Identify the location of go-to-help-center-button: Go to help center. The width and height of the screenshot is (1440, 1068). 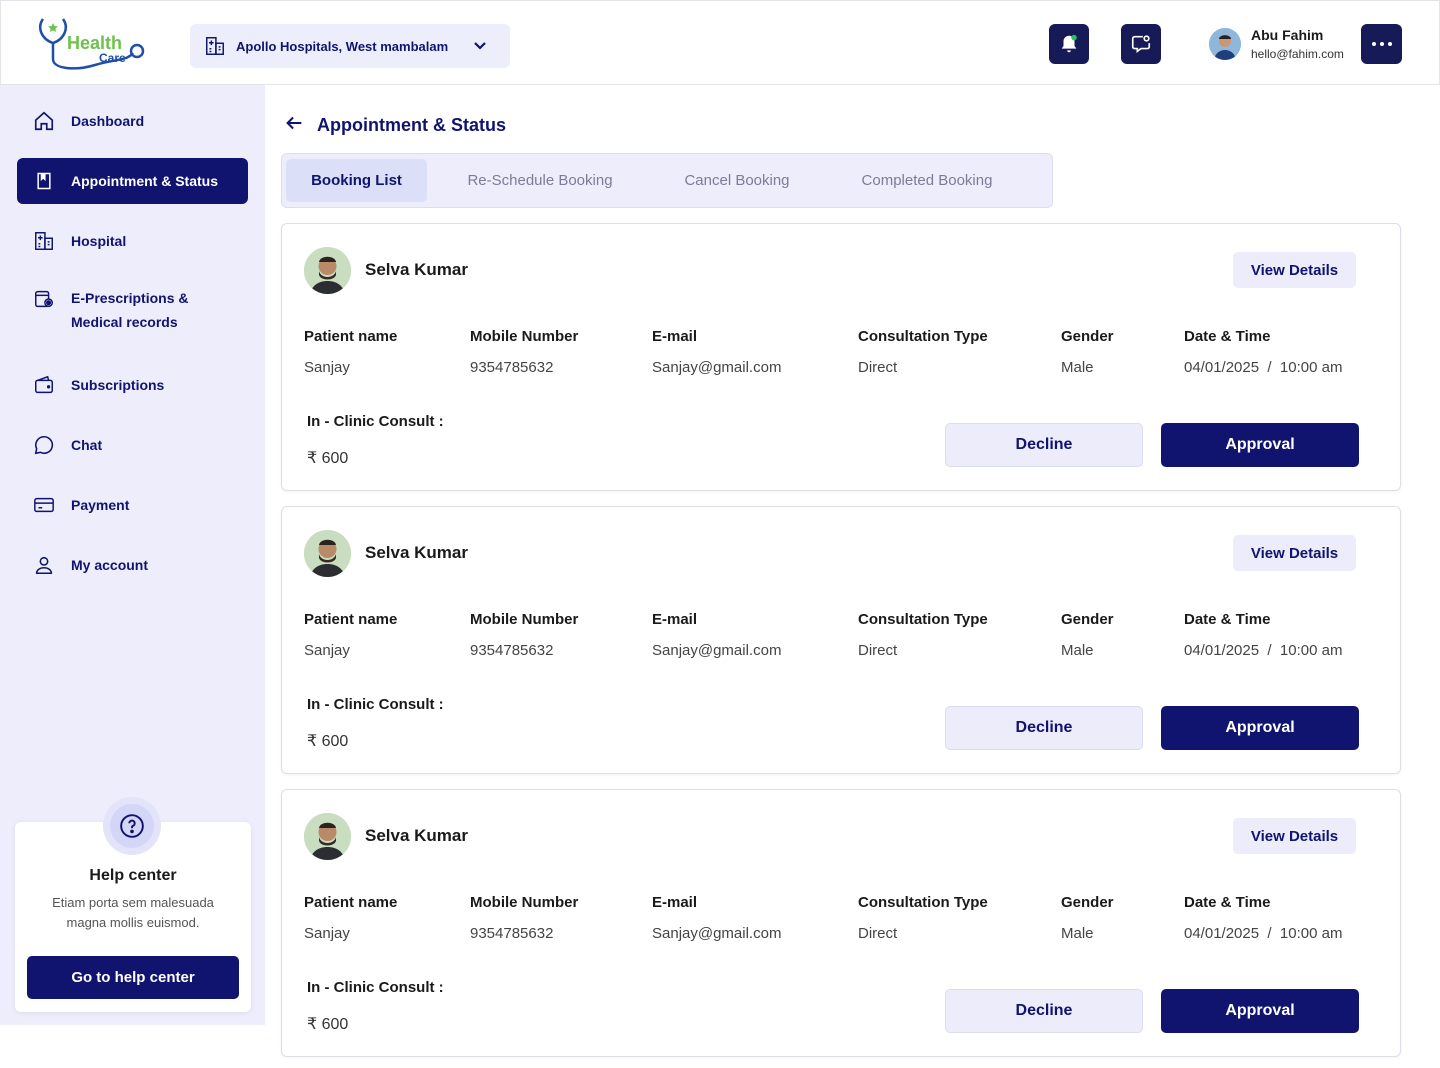
(133, 977).